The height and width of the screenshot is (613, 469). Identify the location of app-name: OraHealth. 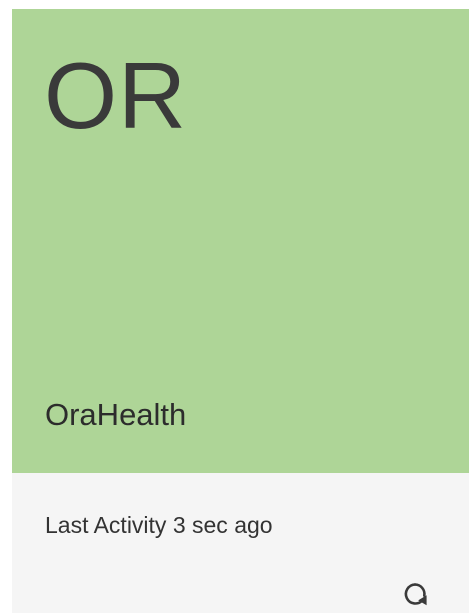
(116, 414).